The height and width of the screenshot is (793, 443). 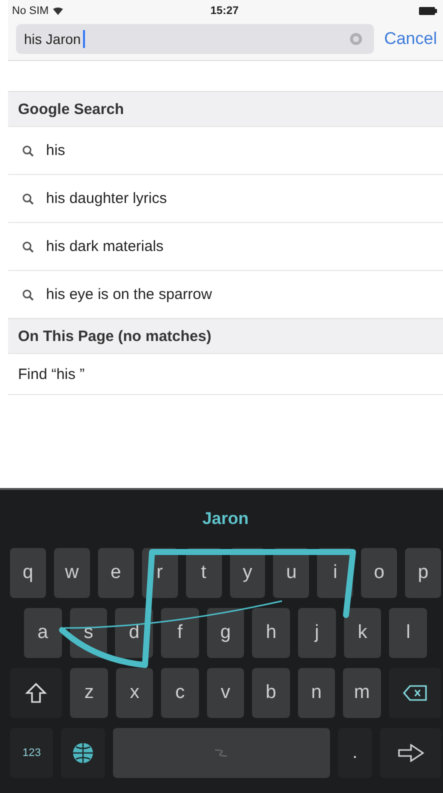 What do you see at coordinates (28, 573) in the screenshot?
I see `letter-key: q` at bounding box center [28, 573].